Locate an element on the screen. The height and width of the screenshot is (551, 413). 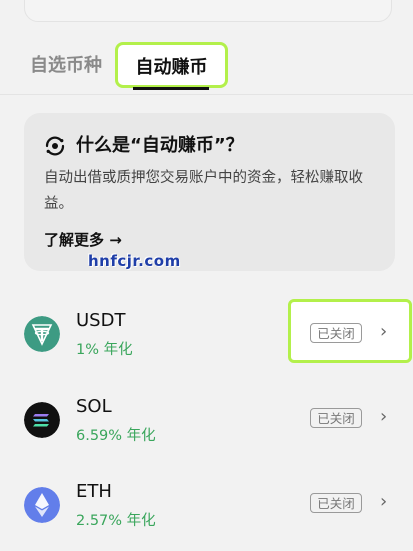
coin-name: USDT is located at coordinates (101, 320).